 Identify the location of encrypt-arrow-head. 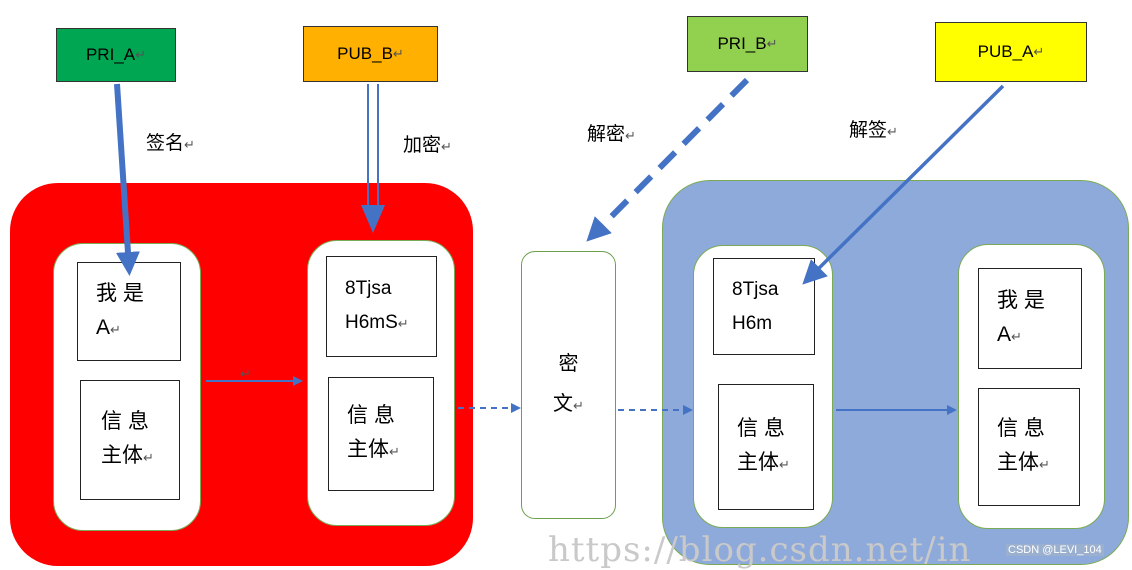
(373, 219).